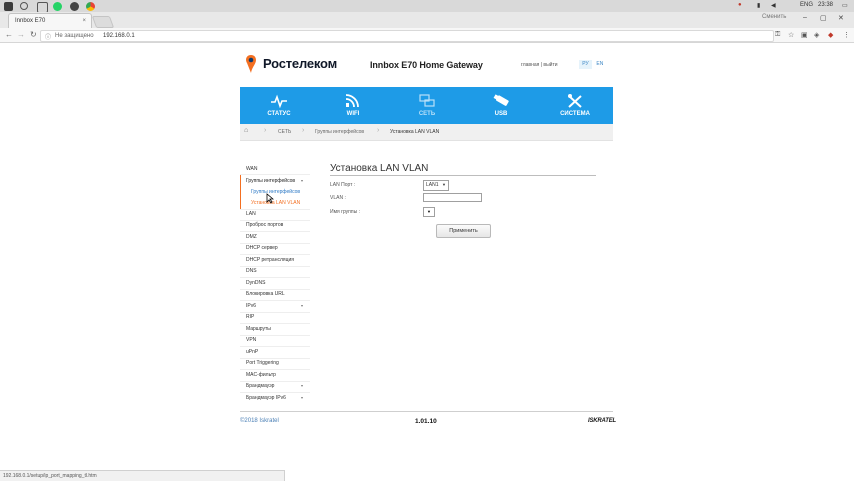 The width and height of the screenshot is (854, 481). I want to click on tray-volume-icon: ◀, so click(773, 5).